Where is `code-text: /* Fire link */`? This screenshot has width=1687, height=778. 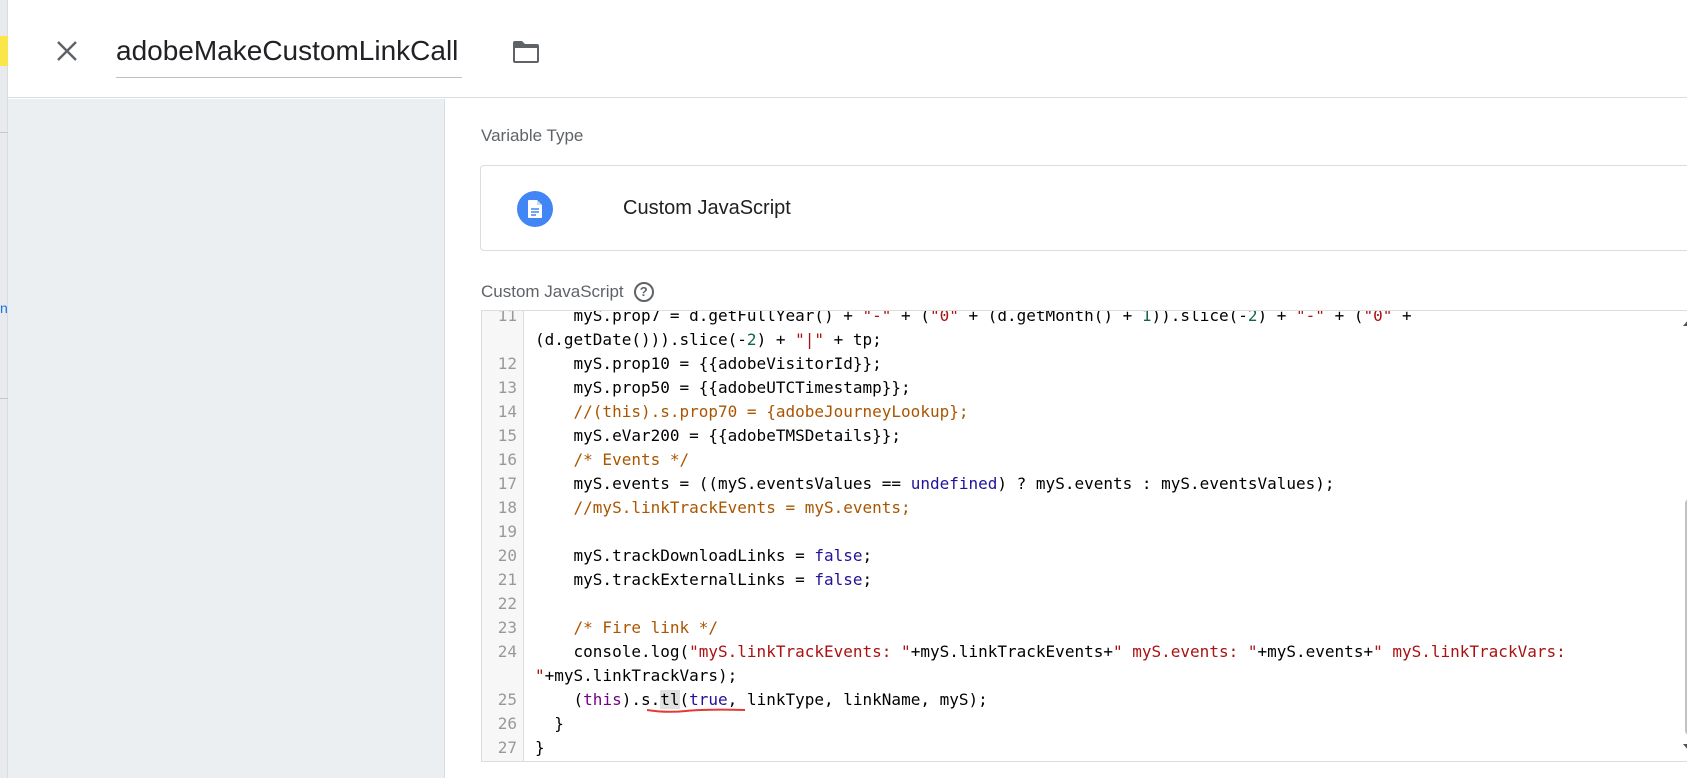
code-text: /* Fire link */ is located at coordinates (627, 628).